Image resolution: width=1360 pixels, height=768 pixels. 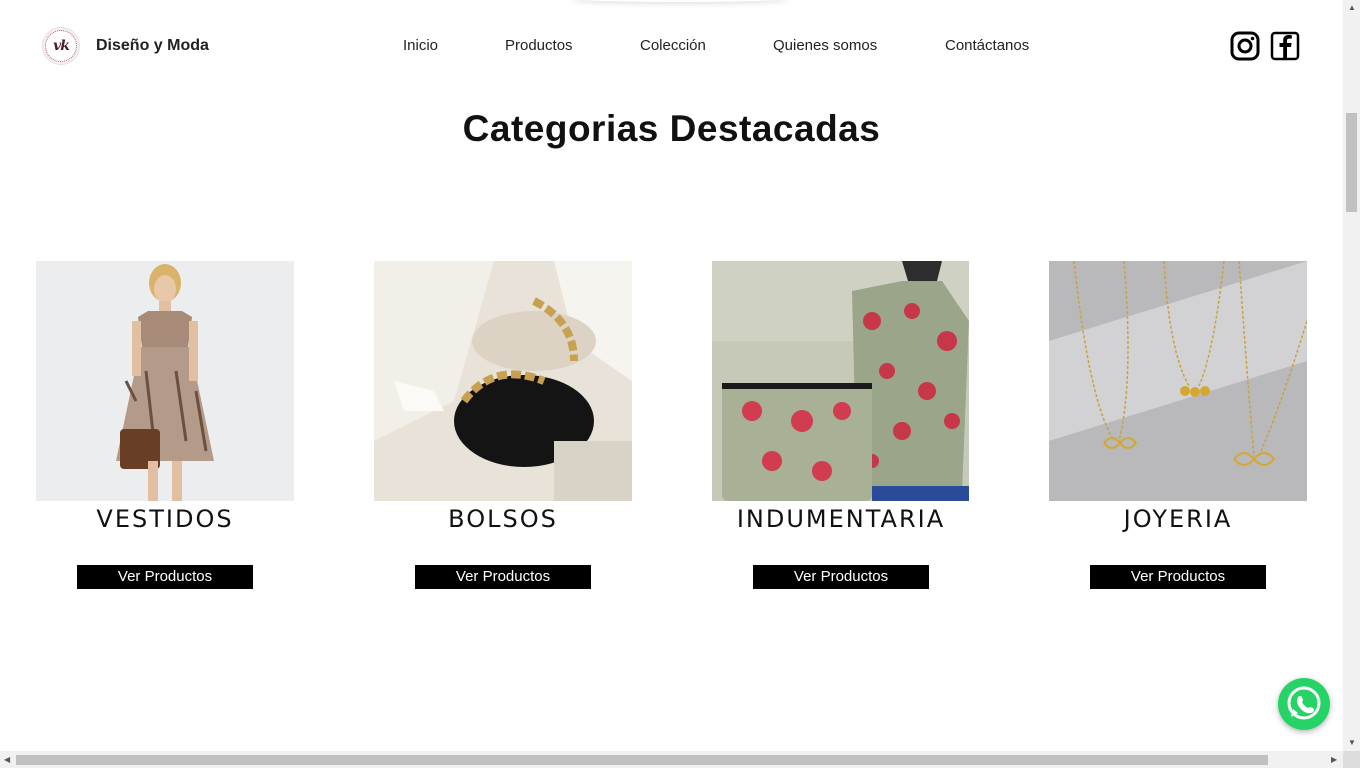 What do you see at coordinates (680, 1) in the screenshot?
I see `header-shadow` at bounding box center [680, 1].